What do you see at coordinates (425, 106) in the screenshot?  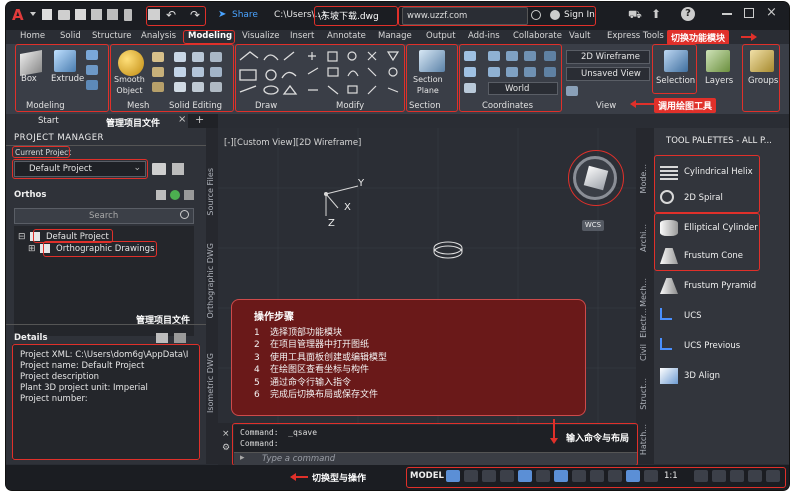 I see `group-section: Section` at bounding box center [425, 106].